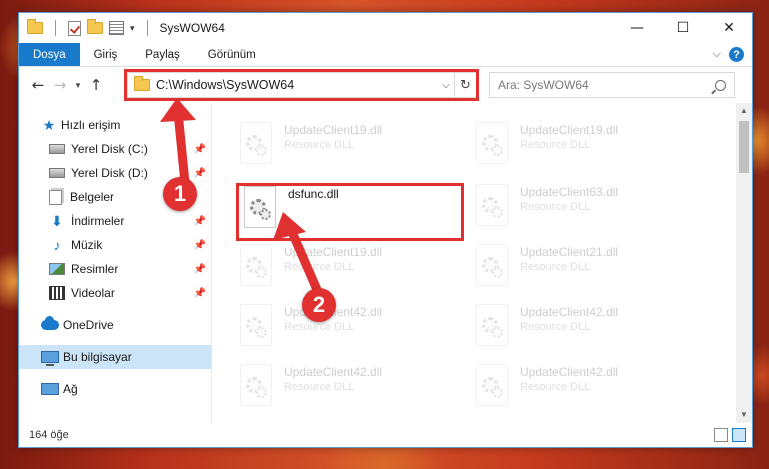 This screenshot has width=769, height=469. Describe the element at coordinates (57, 269) in the screenshot. I see `pictures-icon` at that location.